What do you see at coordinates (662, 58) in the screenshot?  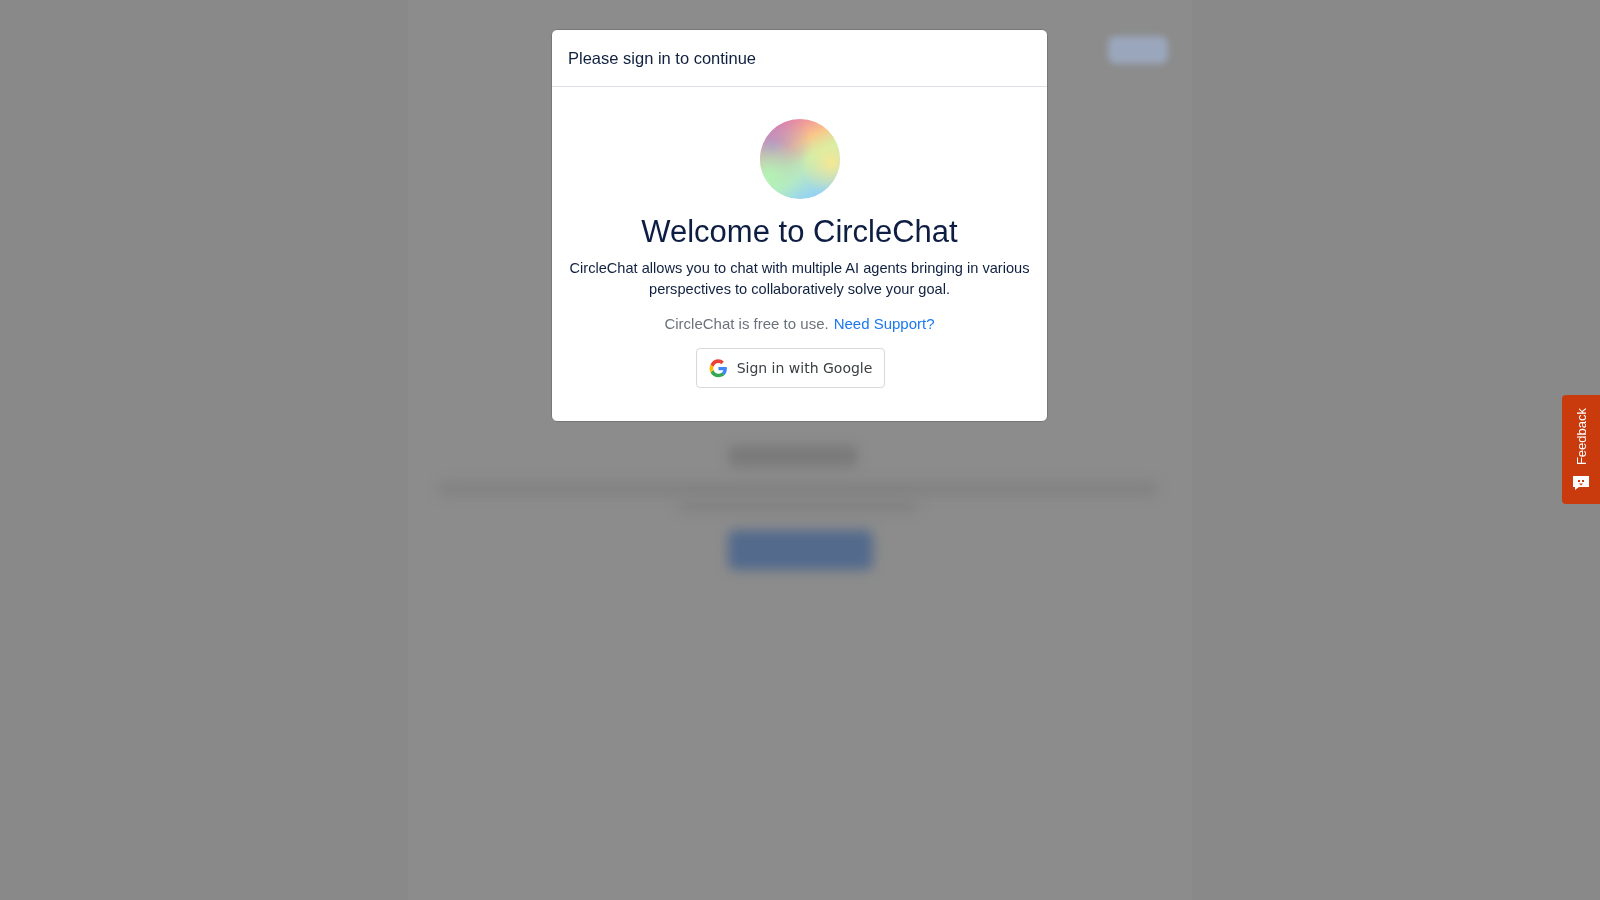 I see `dialog-title: Please sign in to continue` at bounding box center [662, 58].